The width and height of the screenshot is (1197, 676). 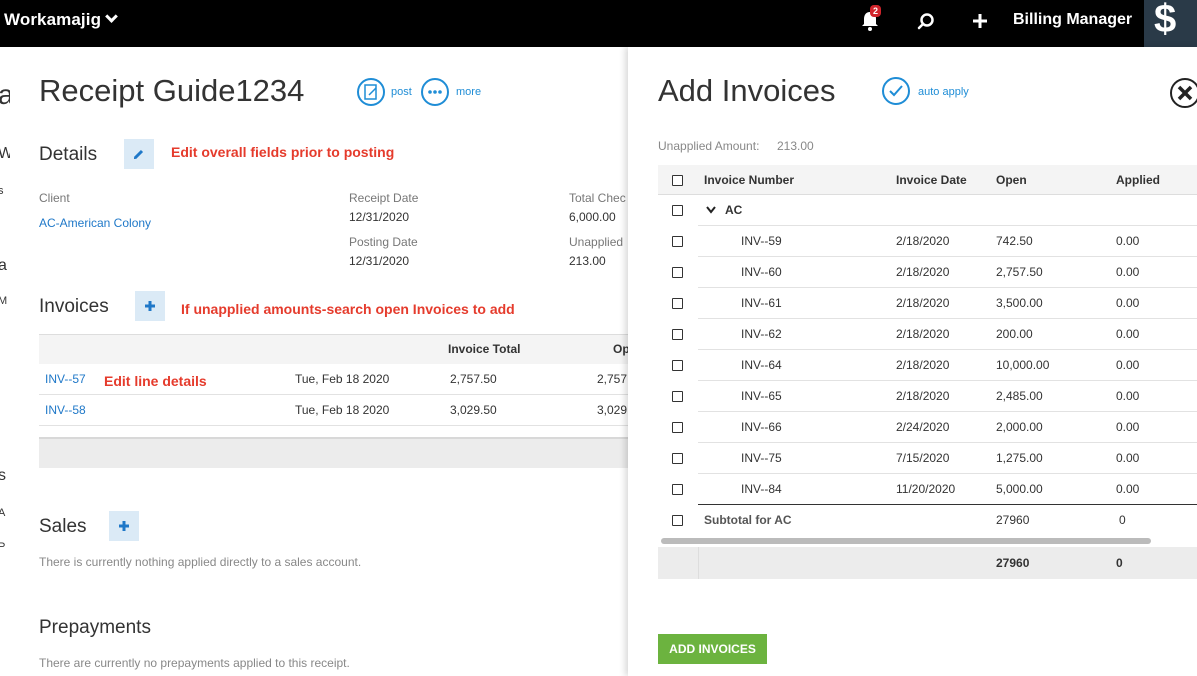 I want to click on add-invoices-button: ADD INVOICES, so click(x=712, y=649).